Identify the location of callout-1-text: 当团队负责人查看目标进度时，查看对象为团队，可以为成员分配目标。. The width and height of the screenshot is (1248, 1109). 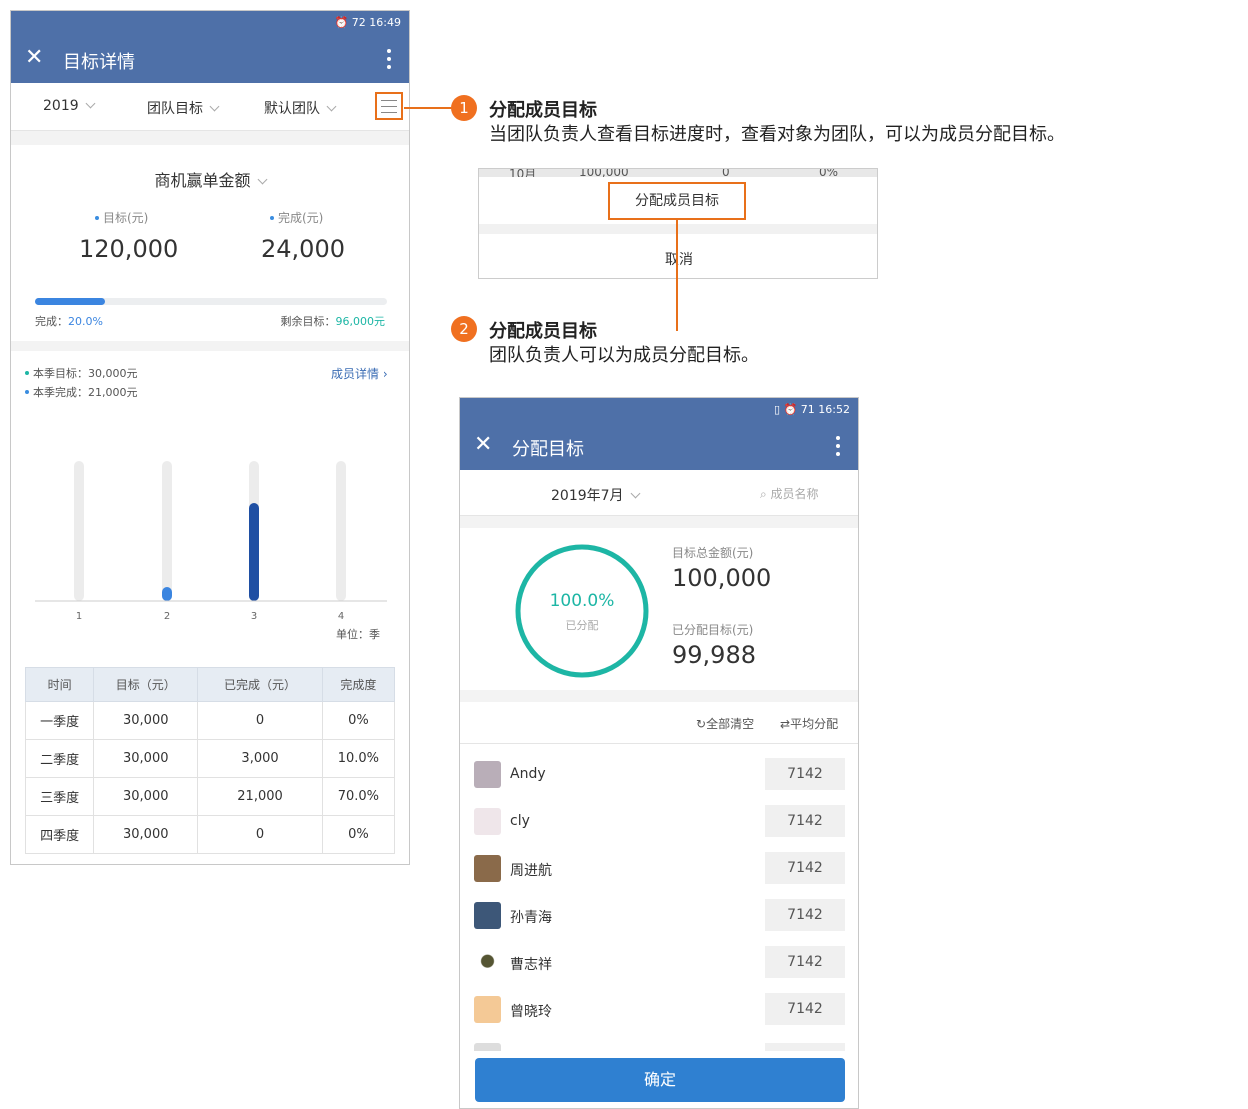
(777, 134).